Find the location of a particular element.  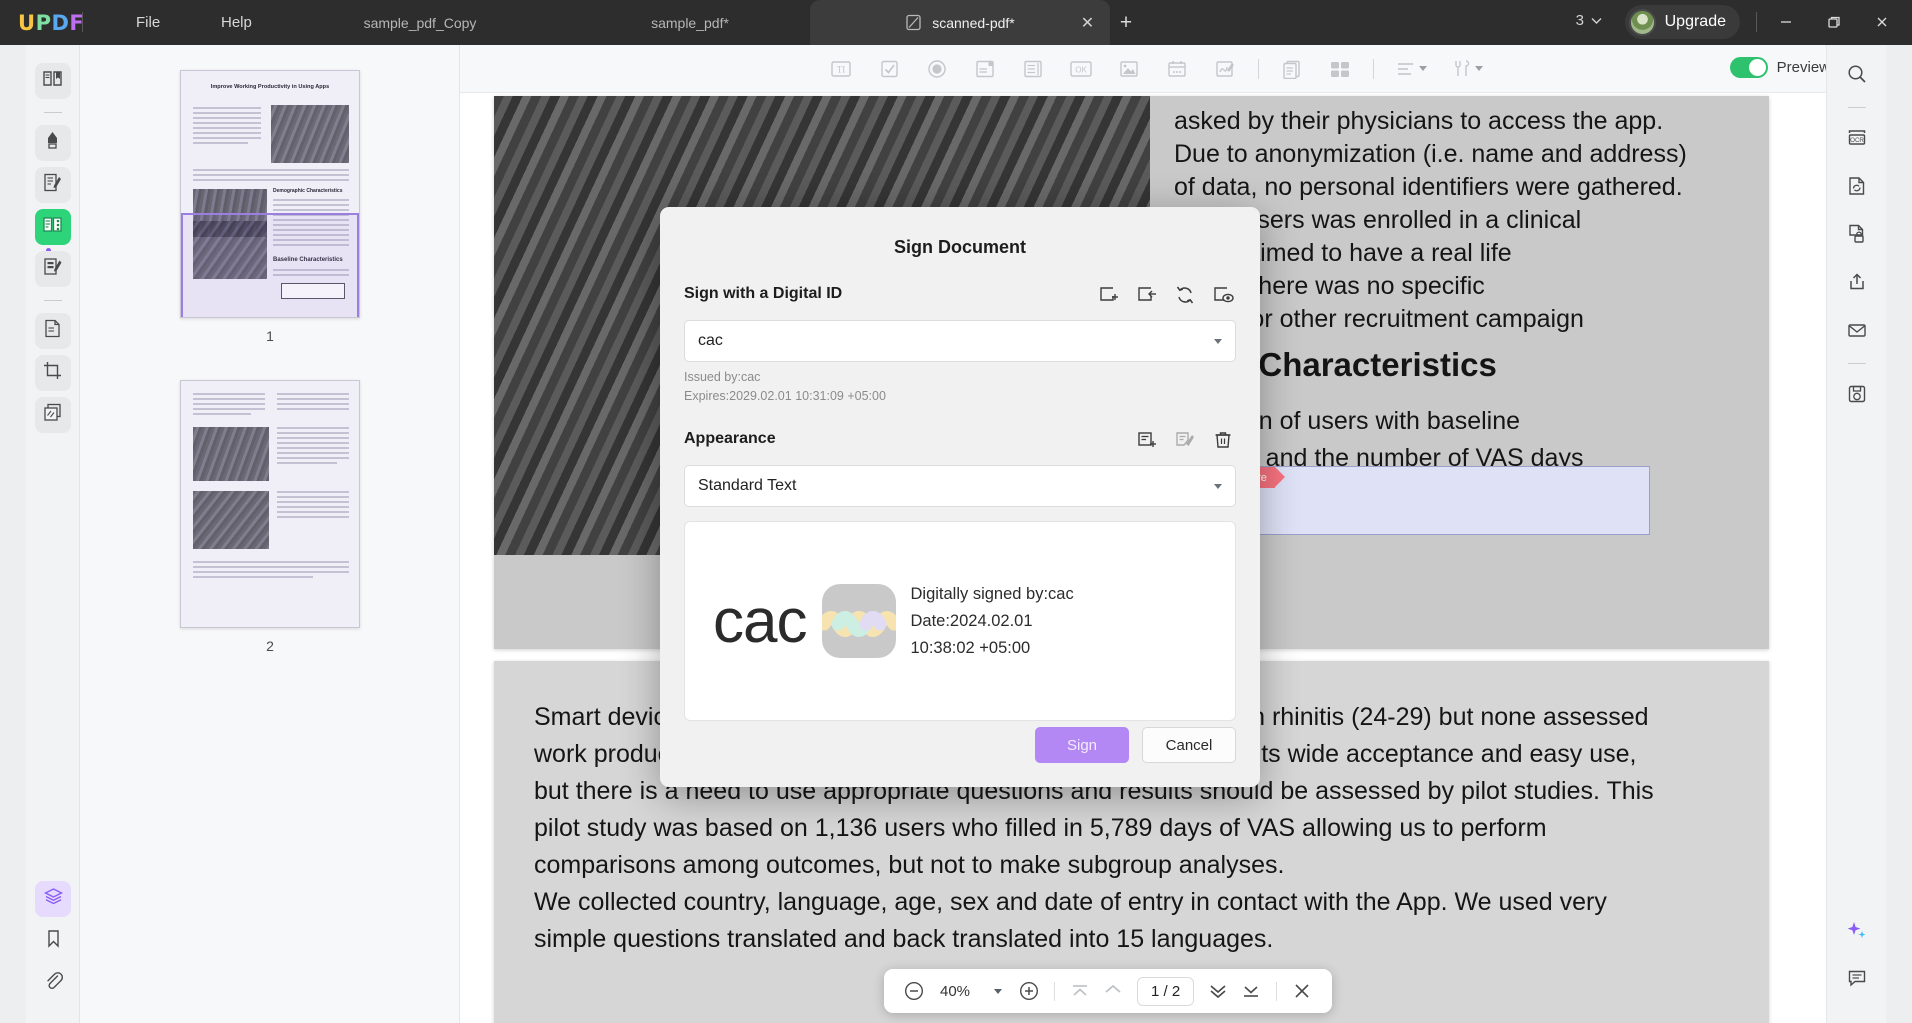

date-field-tool is located at coordinates (1177, 69).